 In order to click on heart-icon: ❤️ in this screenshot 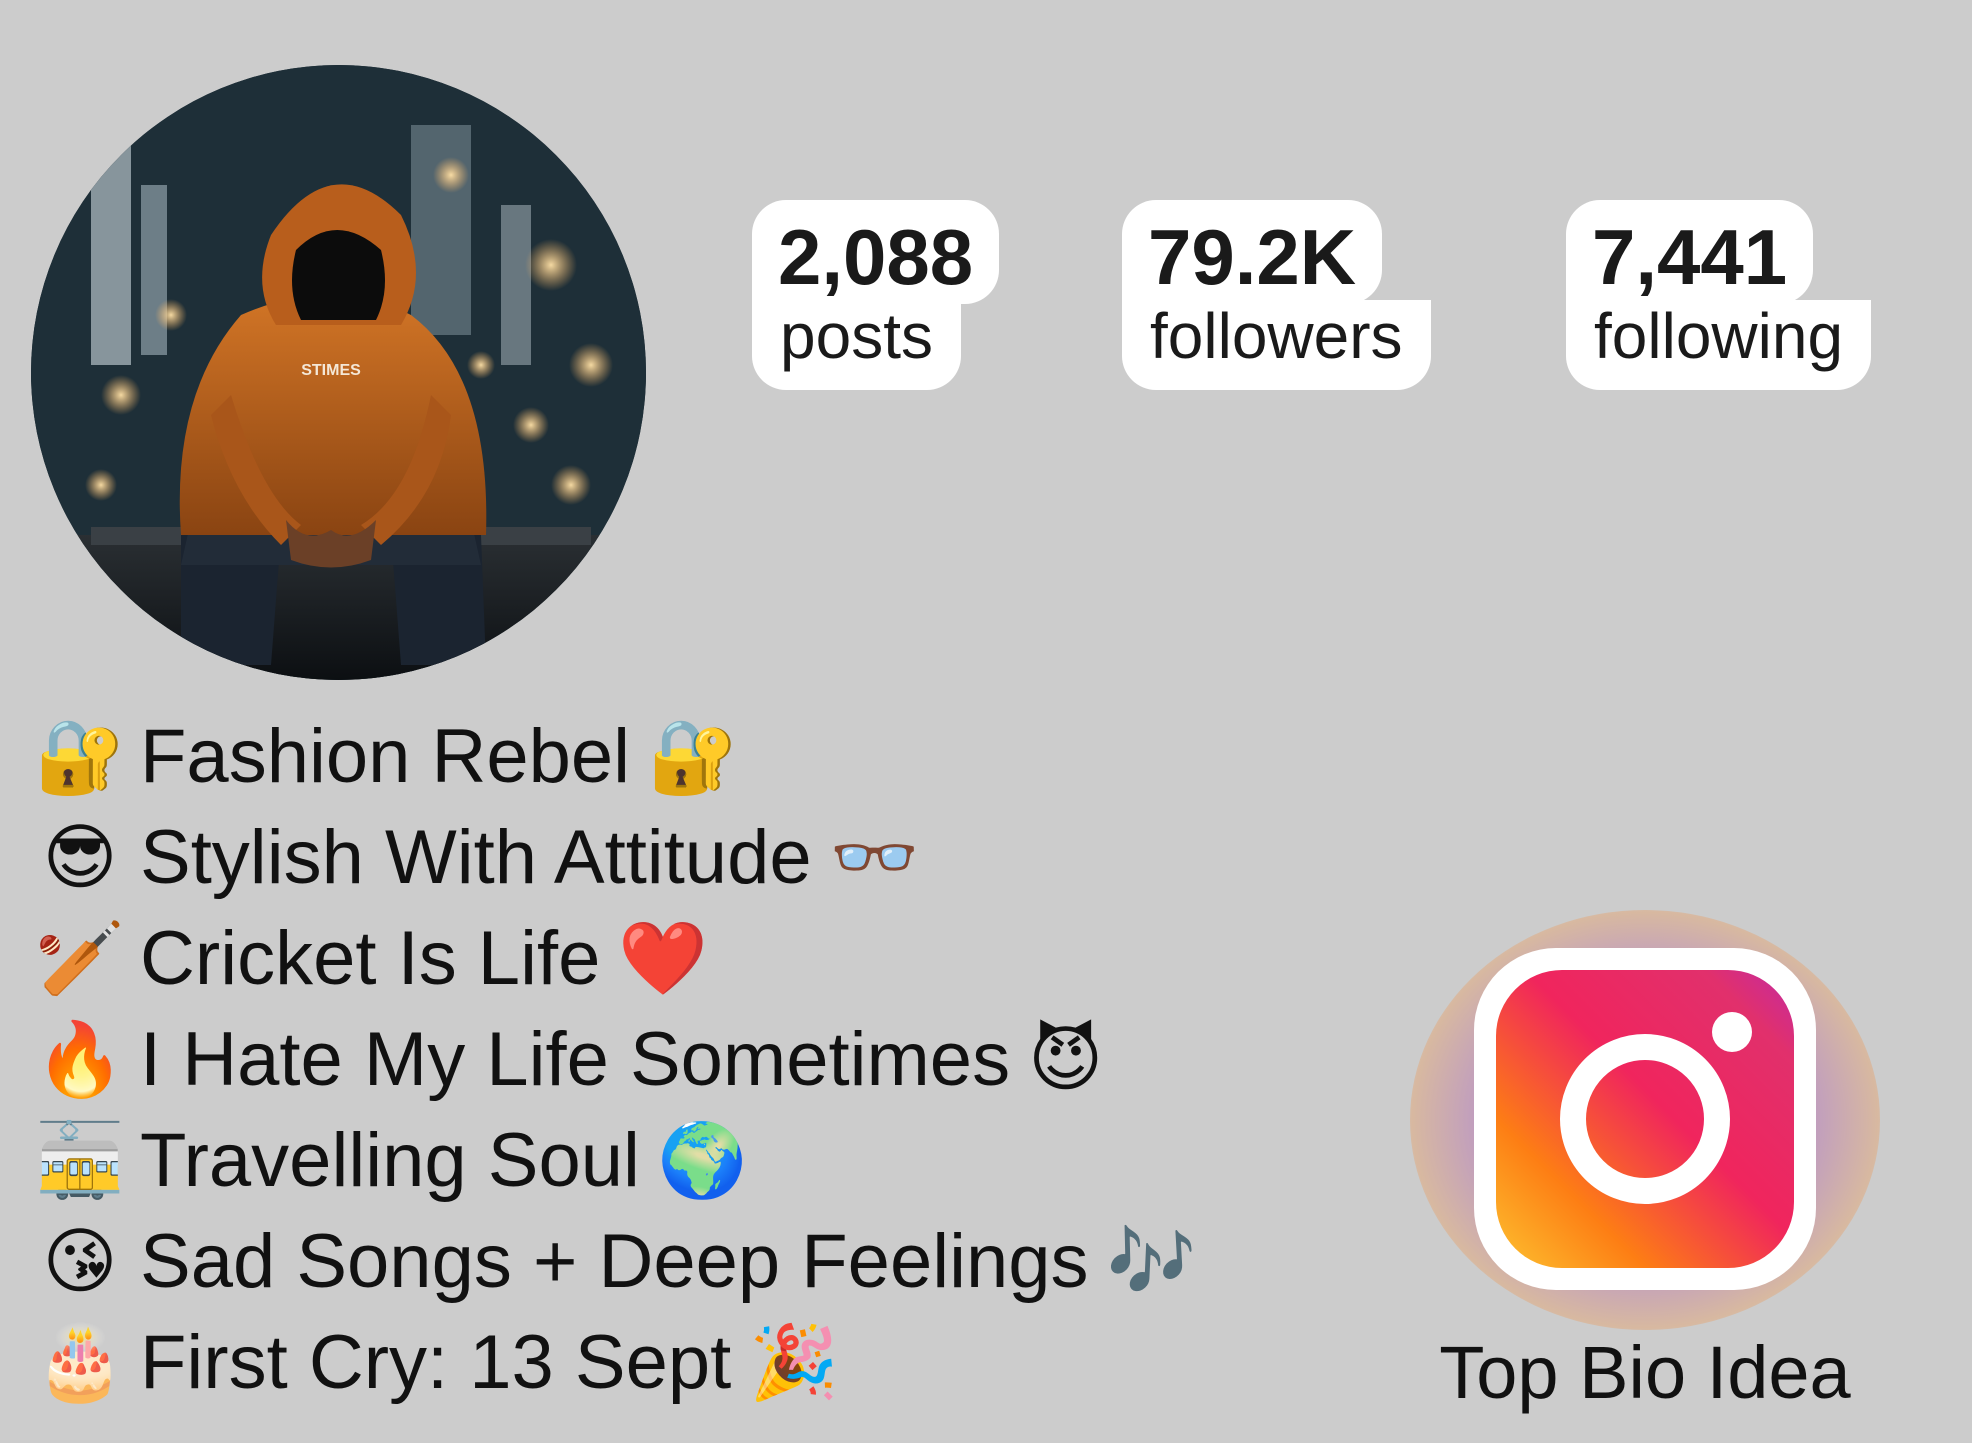, I will do `click(663, 958)`.